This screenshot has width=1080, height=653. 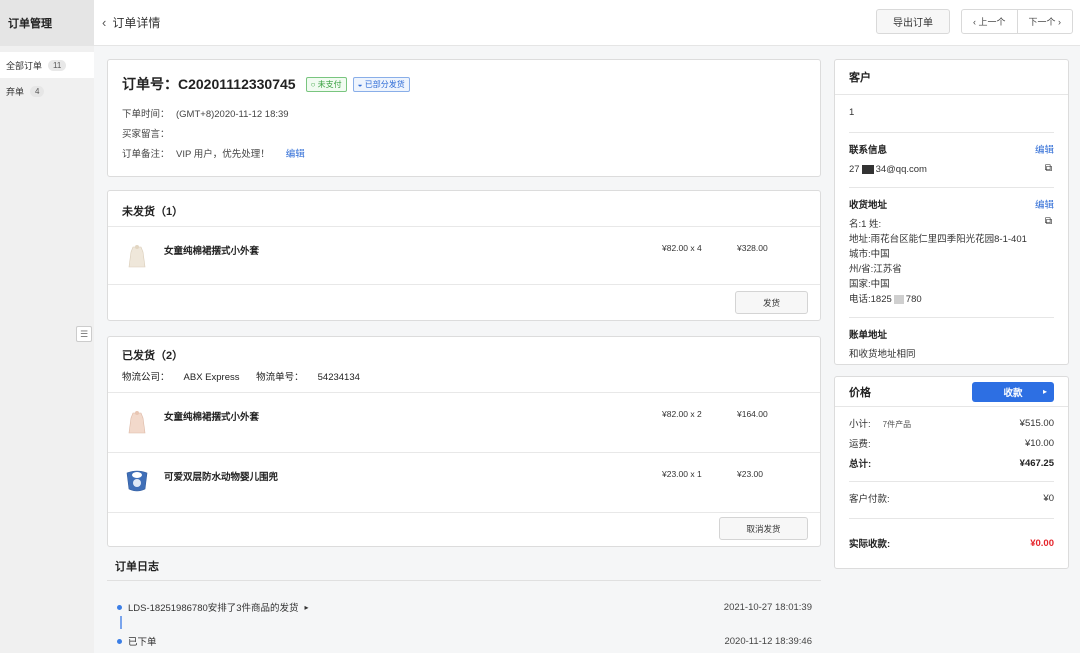 I want to click on shipped-title: 已发货（2）, so click(x=153, y=356).